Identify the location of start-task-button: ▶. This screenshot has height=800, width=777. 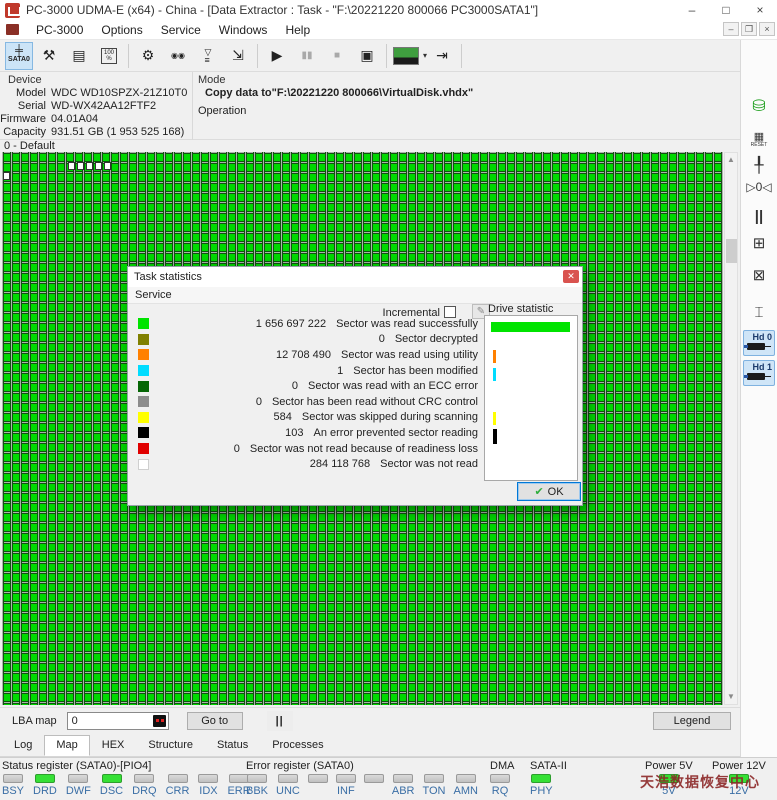
(277, 56).